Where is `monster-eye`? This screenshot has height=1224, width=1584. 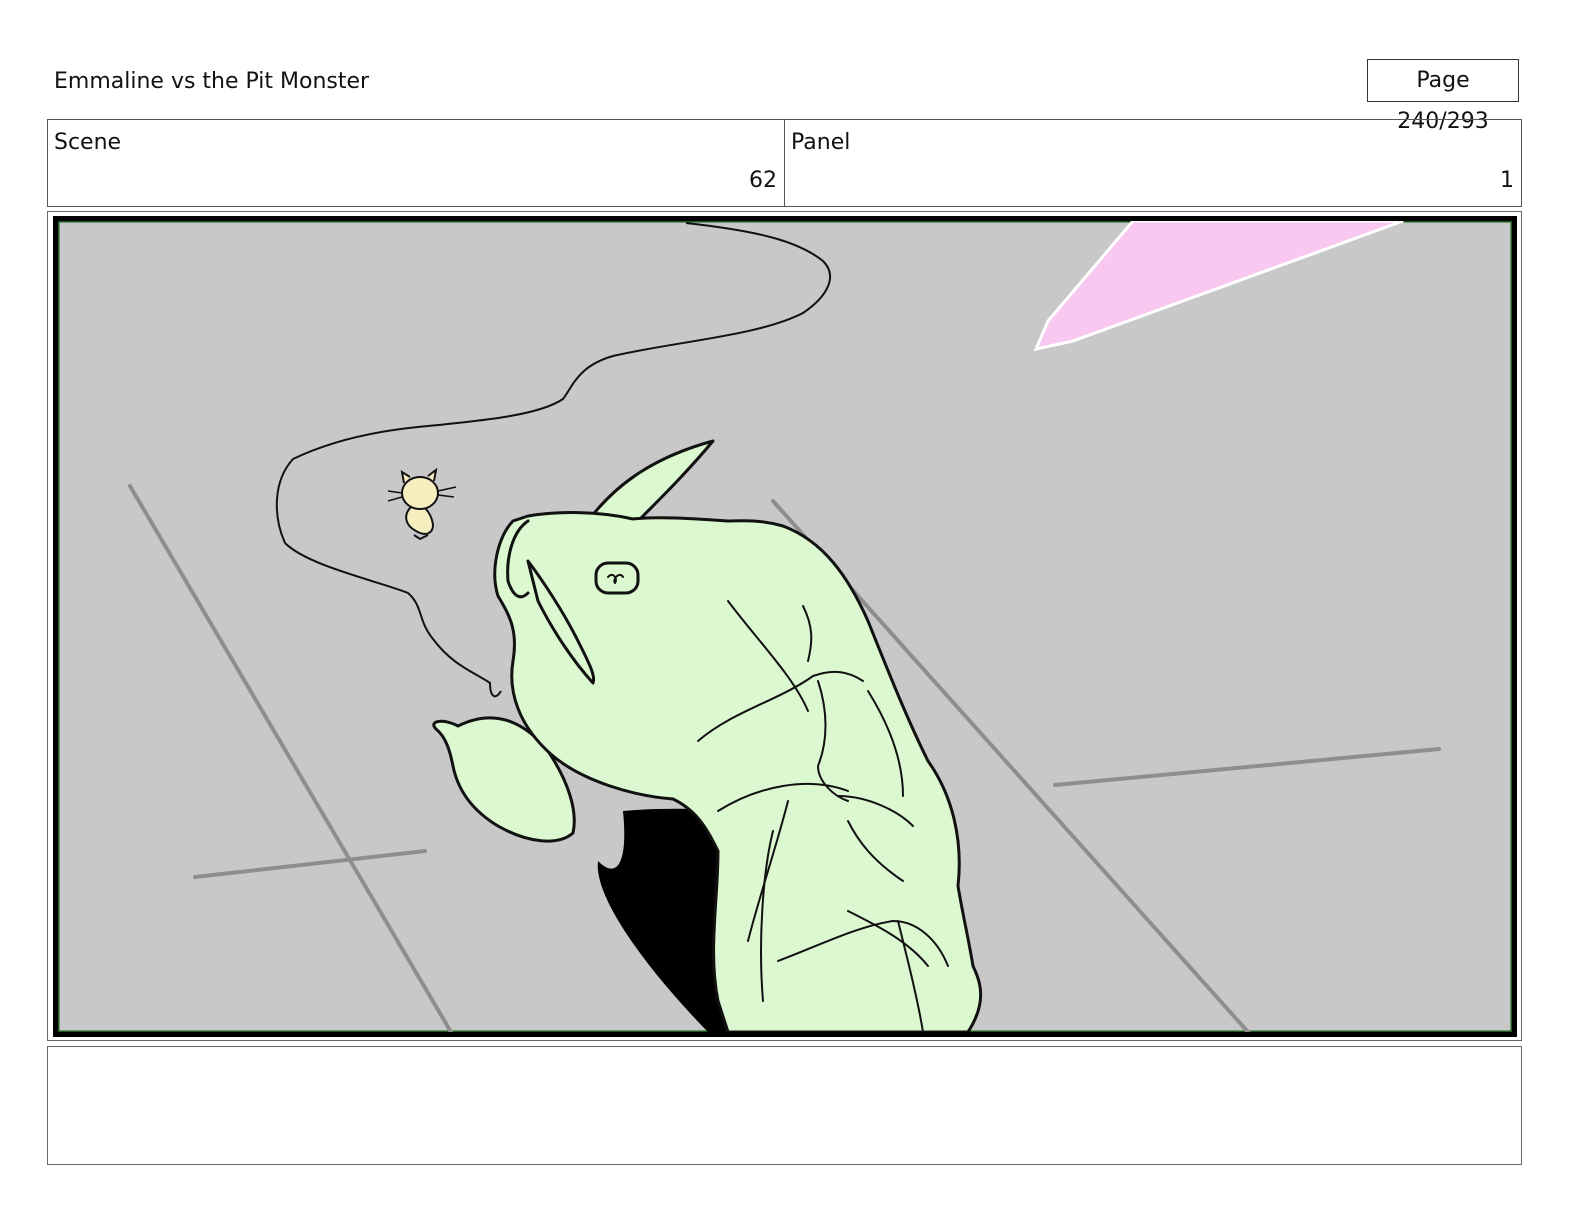
monster-eye is located at coordinates (617, 578).